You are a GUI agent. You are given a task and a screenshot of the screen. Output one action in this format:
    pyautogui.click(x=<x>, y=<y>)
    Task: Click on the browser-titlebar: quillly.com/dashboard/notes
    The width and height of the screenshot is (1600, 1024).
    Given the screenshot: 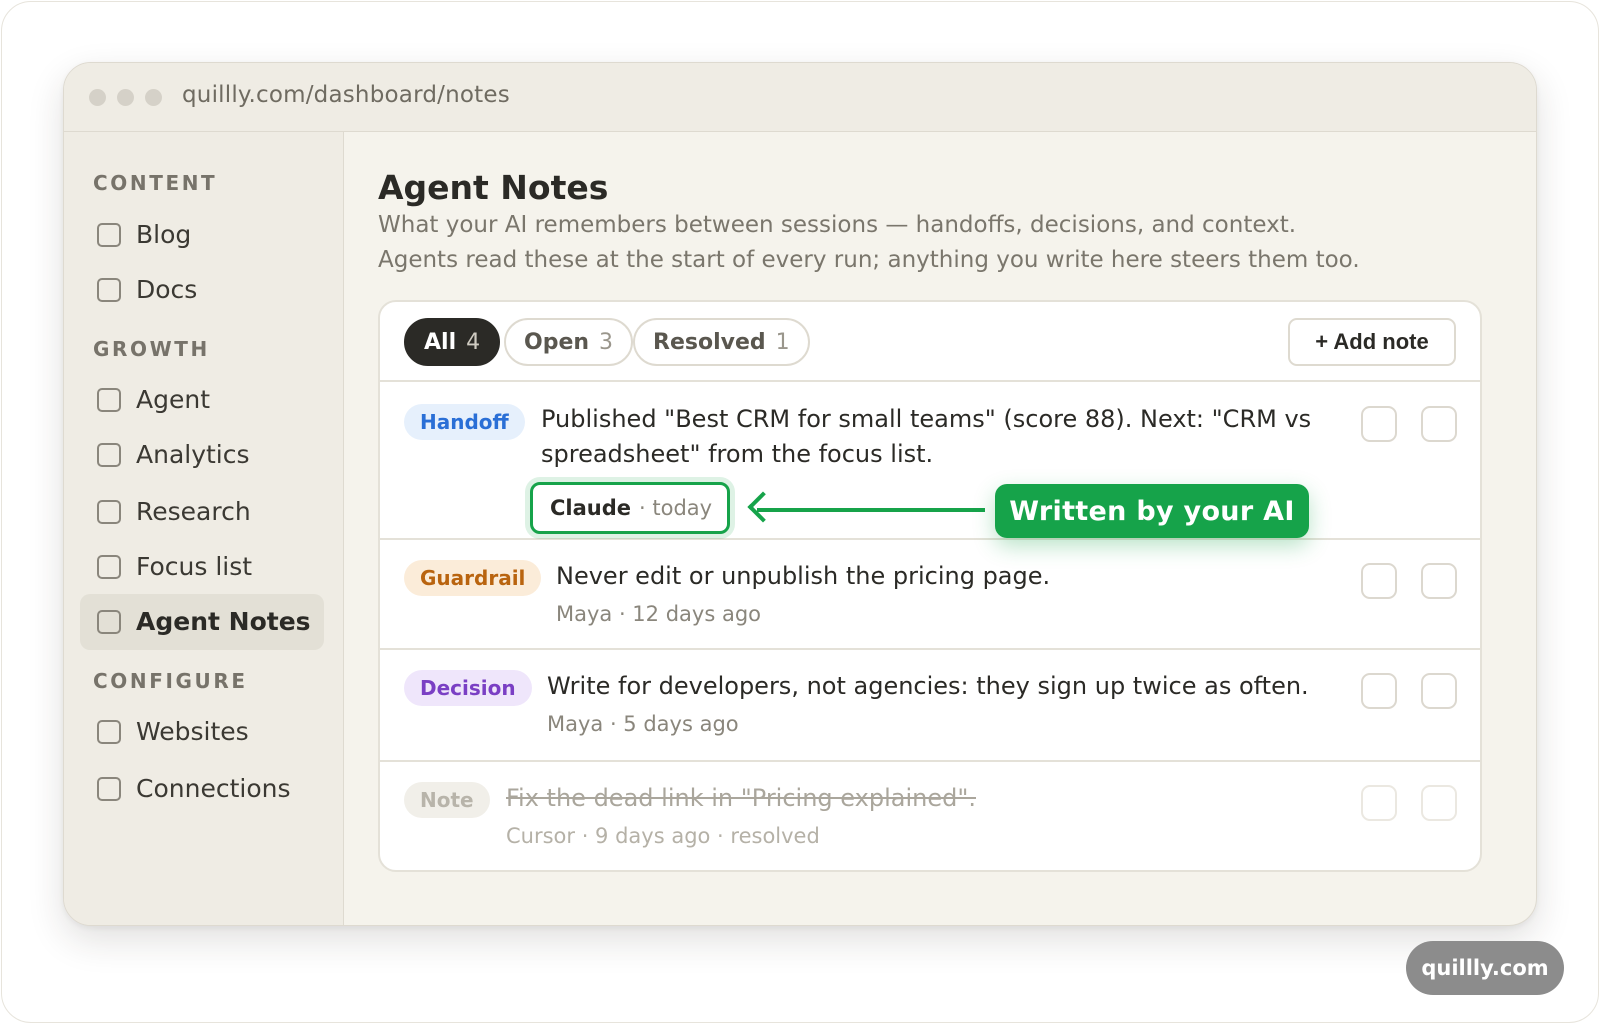 What is the action you would take?
    pyautogui.click(x=800, y=97)
    